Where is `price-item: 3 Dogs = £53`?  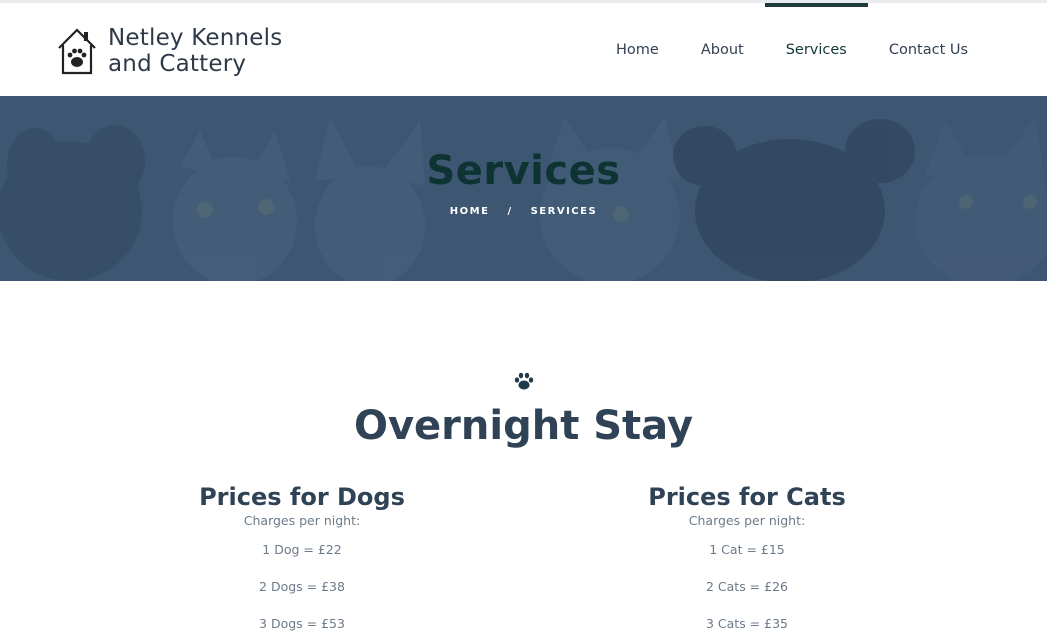
price-item: 3 Dogs = £53 is located at coordinates (302, 623).